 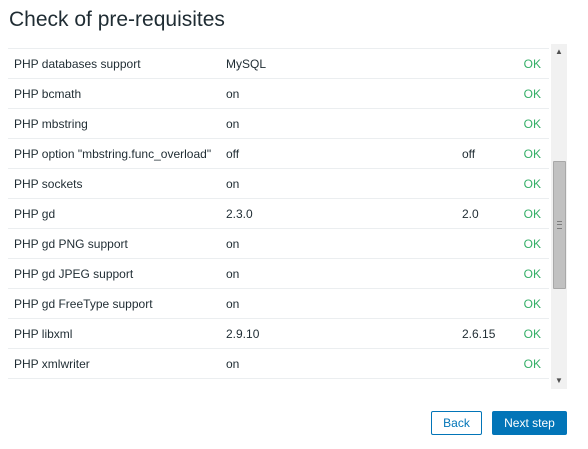 I want to click on table-row: PHP bcmath on OK, so click(x=278, y=93).